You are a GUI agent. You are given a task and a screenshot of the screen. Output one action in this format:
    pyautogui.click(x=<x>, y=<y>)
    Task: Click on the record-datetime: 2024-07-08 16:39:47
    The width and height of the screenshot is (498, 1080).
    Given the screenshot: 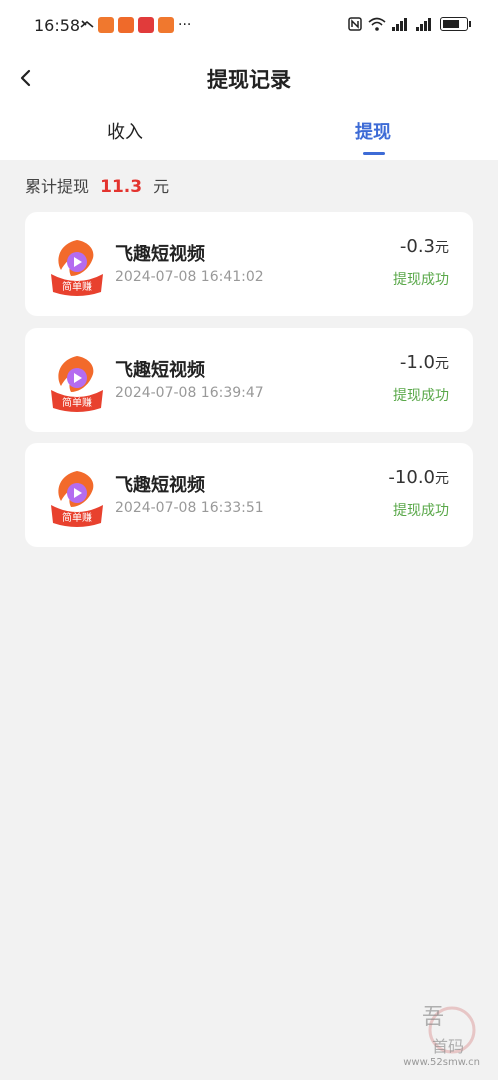 What is the action you would take?
    pyautogui.click(x=189, y=393)
    